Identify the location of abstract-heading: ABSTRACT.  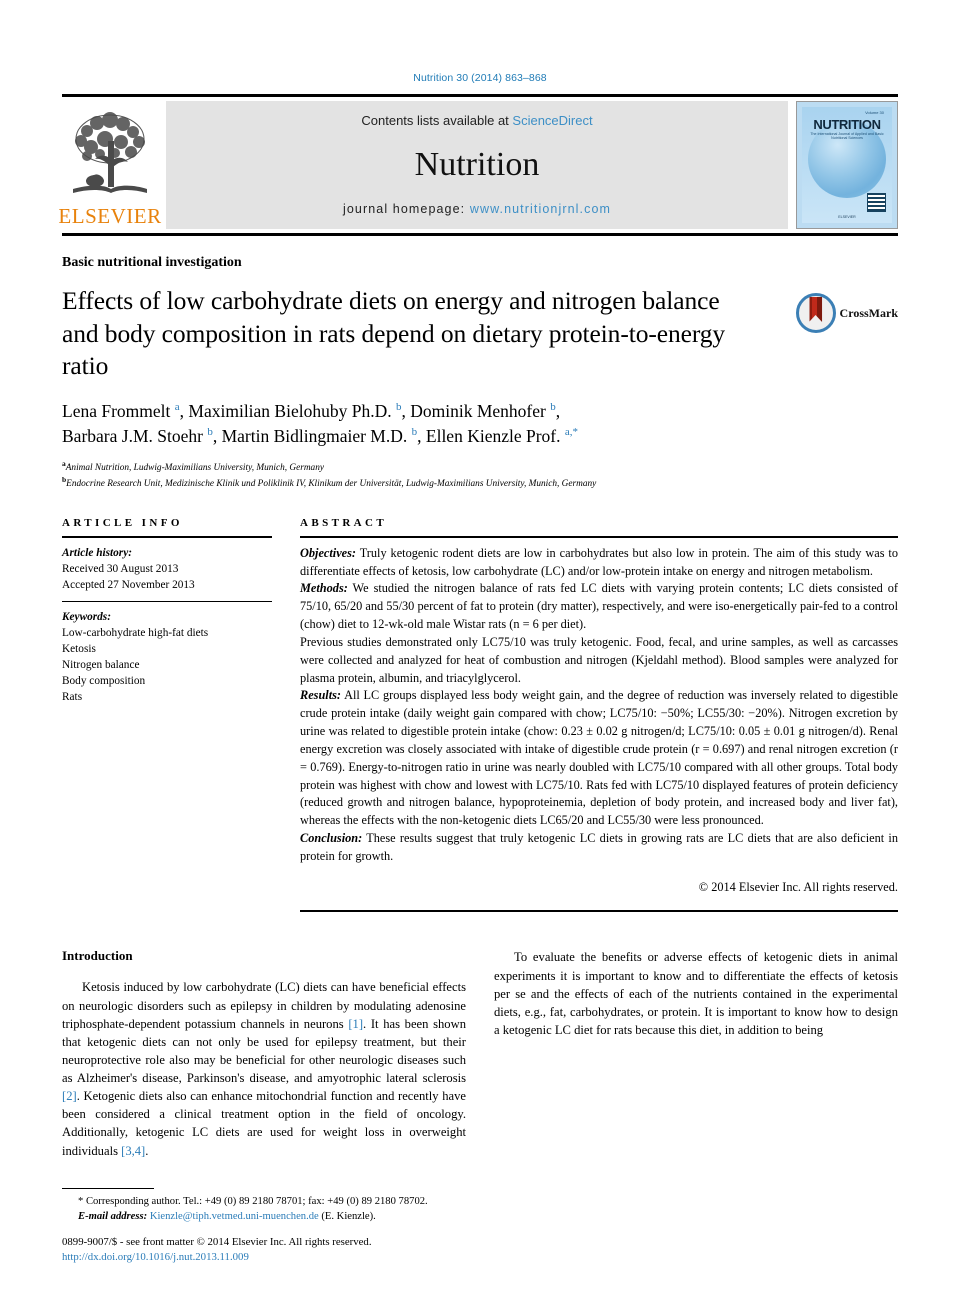
(344, 522).